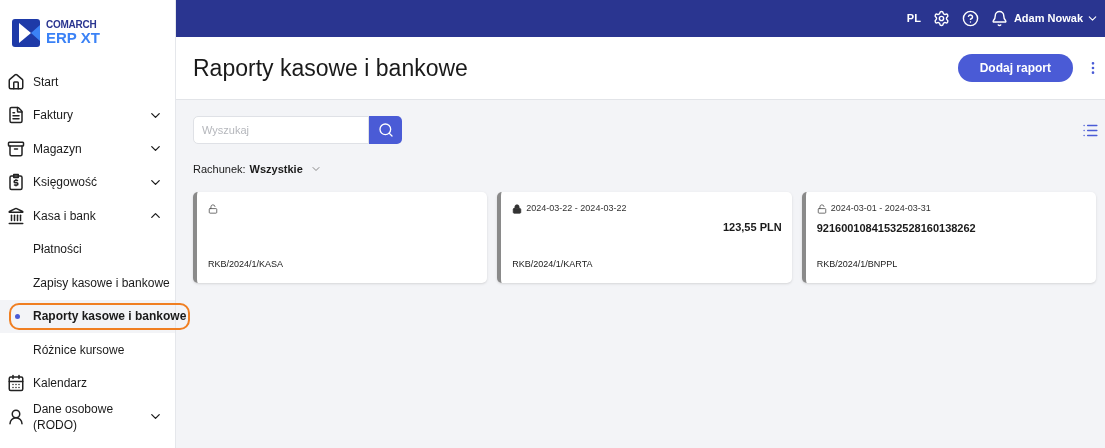 The height and width of the screenshot is (448, 1105). Describe the element at coordinates (857, 264) in the screenshot. I see `report-number: RKB/2024/1/BNPPL` at that location.